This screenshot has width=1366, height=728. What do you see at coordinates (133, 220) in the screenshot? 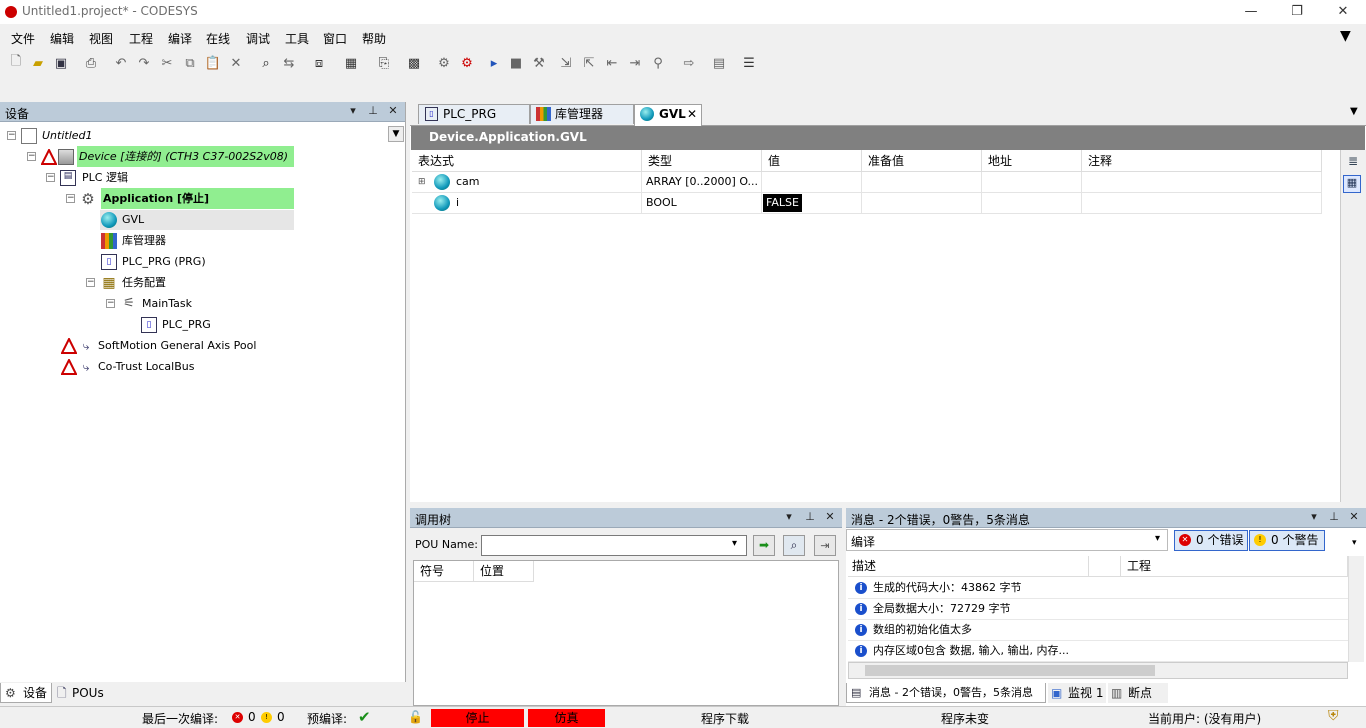
I see `tree-gvl: GVL` at bounding box center [133, 220].